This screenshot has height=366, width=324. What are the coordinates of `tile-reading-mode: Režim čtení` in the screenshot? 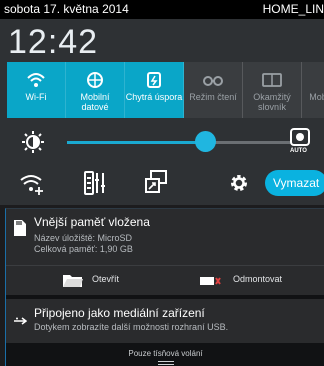 It's located at (213, 90).